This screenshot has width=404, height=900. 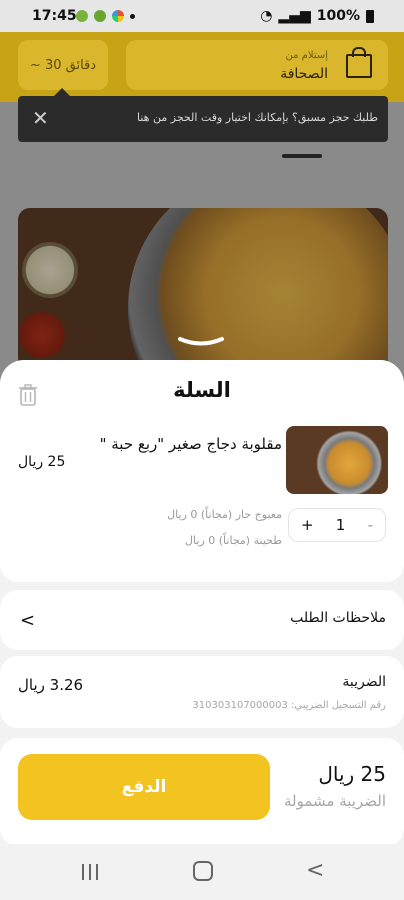 I want to click on checkout-card: الدفع 25 ريال الضريبة مشمولة, so click(x=202, y=792).